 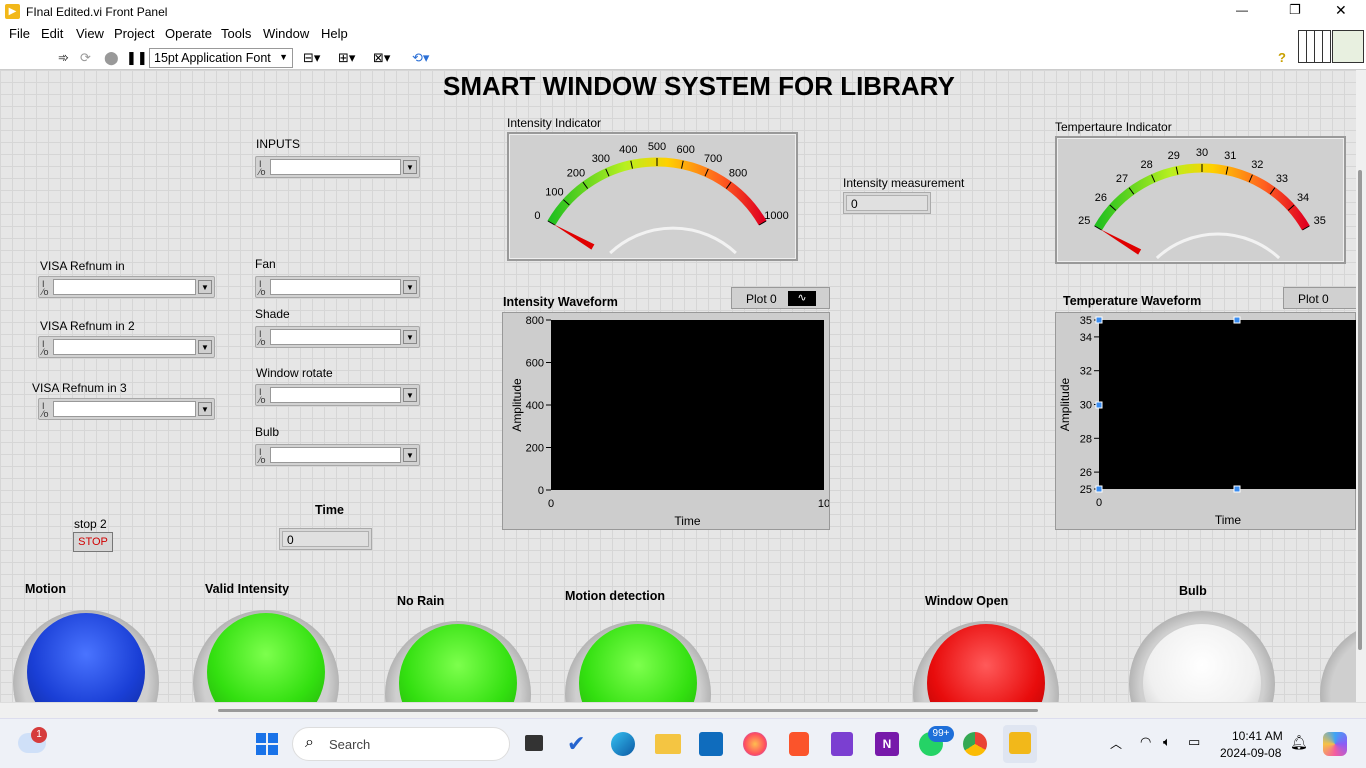 I want to click on plot-line-icon: ∿, so click(x=802, y=298).